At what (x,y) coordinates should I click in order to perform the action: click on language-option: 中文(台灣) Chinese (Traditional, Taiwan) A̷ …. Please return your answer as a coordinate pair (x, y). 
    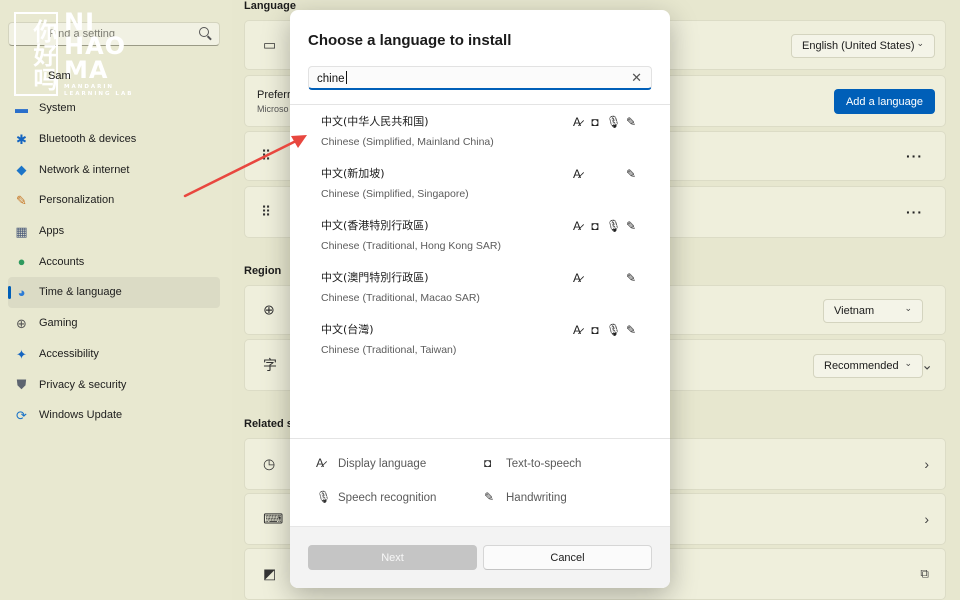
    Looking at the image, I should click on (480, 340).